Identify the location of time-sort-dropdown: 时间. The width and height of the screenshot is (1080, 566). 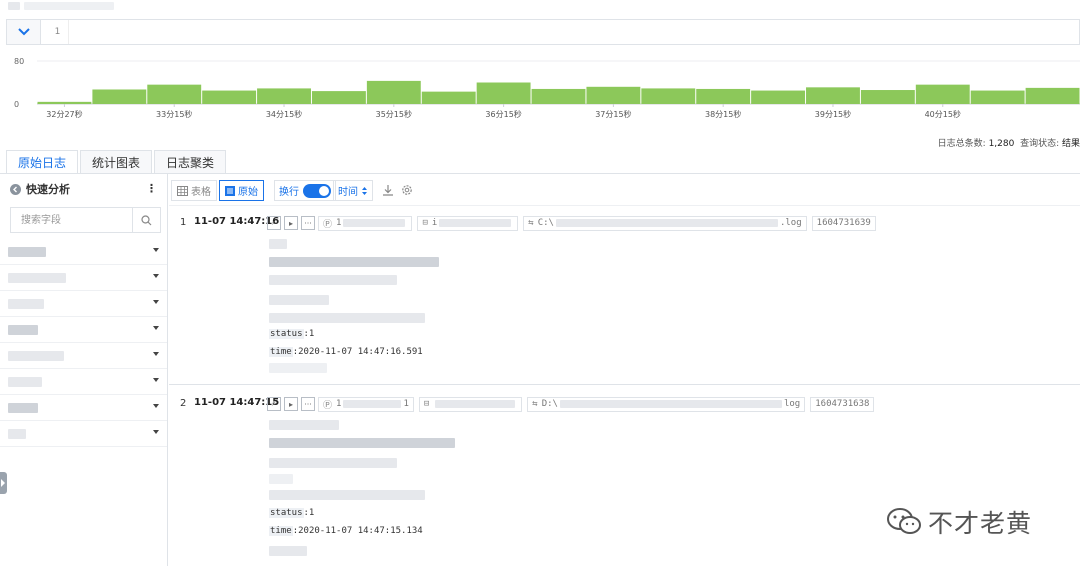
(353, 190).